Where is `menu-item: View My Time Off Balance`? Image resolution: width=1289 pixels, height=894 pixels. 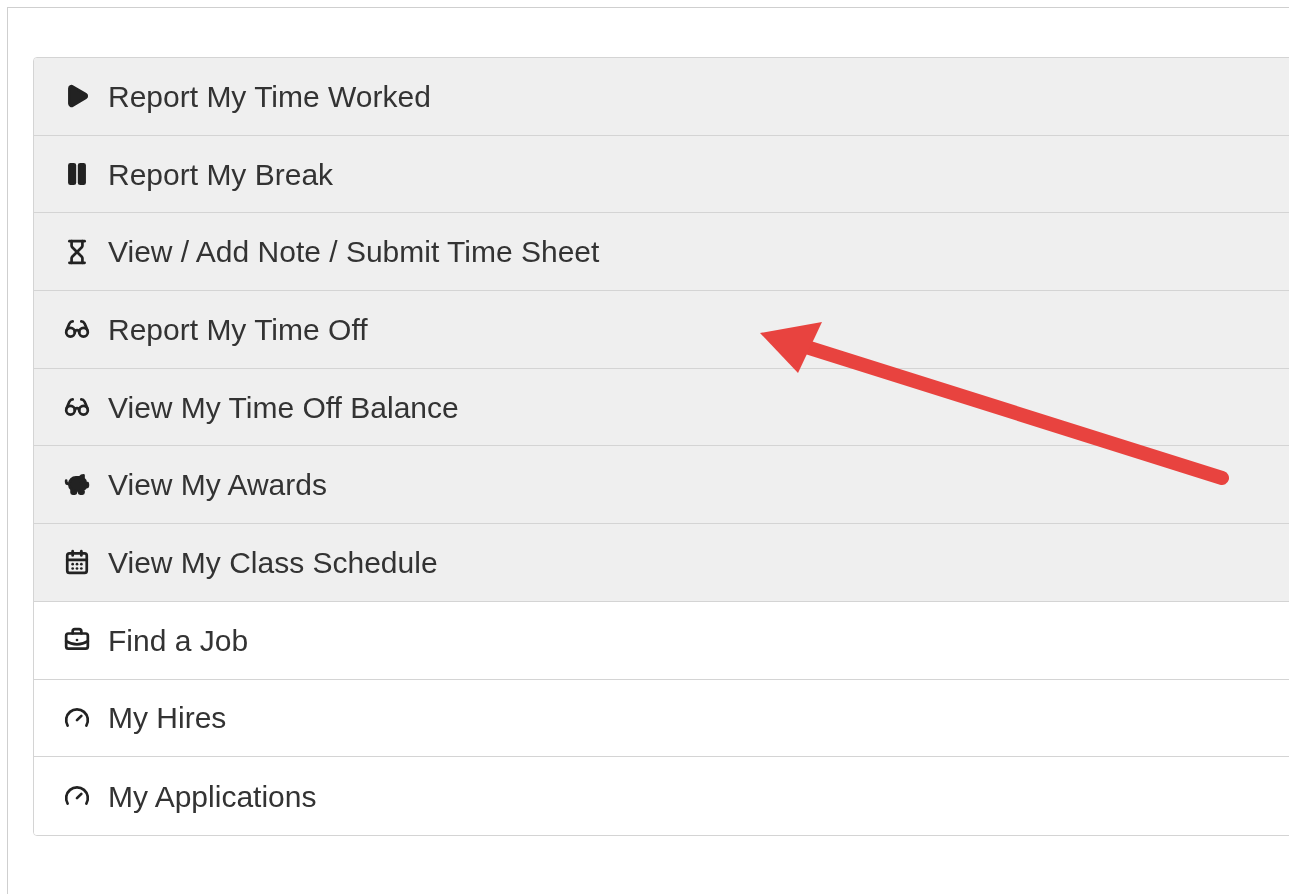
menu-item: View My Time Off Balance is located at coordinates (661, 407).